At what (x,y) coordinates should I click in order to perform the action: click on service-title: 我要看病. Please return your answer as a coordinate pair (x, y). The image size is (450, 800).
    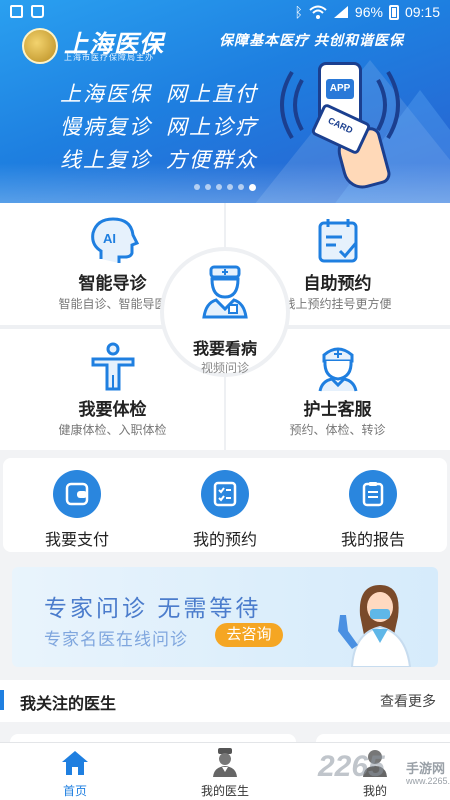
    Looking at the image, I should click on (224, 349).